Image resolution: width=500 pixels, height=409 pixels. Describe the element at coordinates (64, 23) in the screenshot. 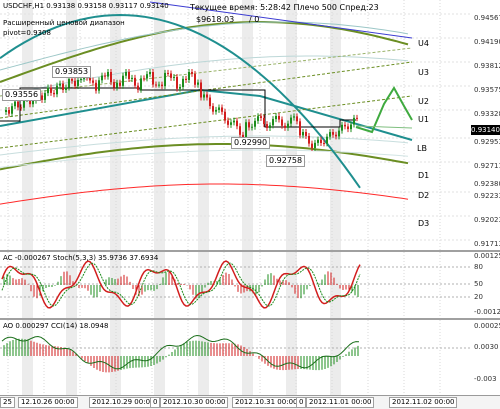

I see `range-label: Расширенный ценовой диапазон` at that location.